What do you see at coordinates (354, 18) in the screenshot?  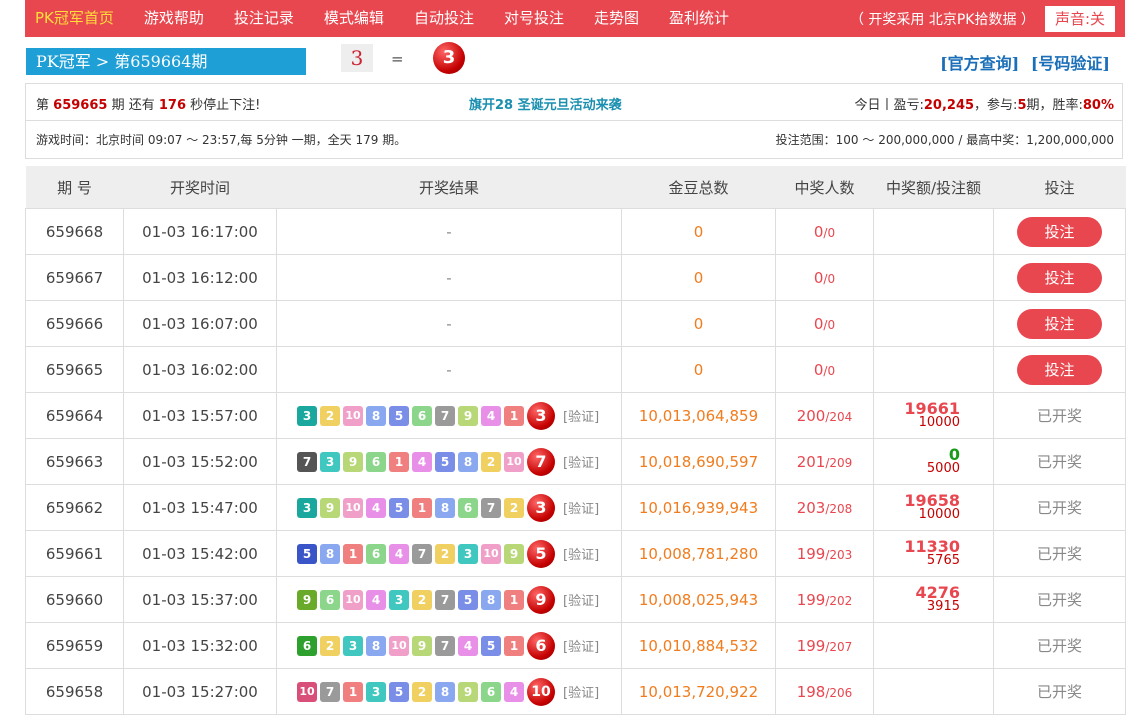 I see `nav-item-3: 模式编辑` at bounding box center [354, 18].